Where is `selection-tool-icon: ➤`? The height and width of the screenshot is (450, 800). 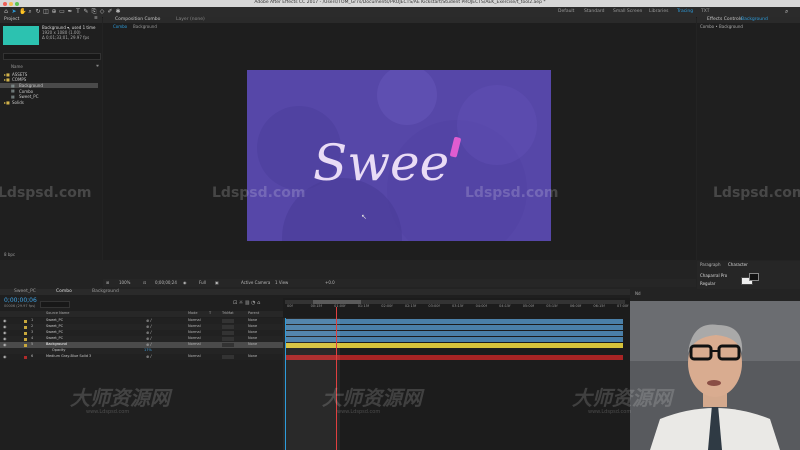
selection-tool-icon: ➤ is located at coordinates (14, 12).